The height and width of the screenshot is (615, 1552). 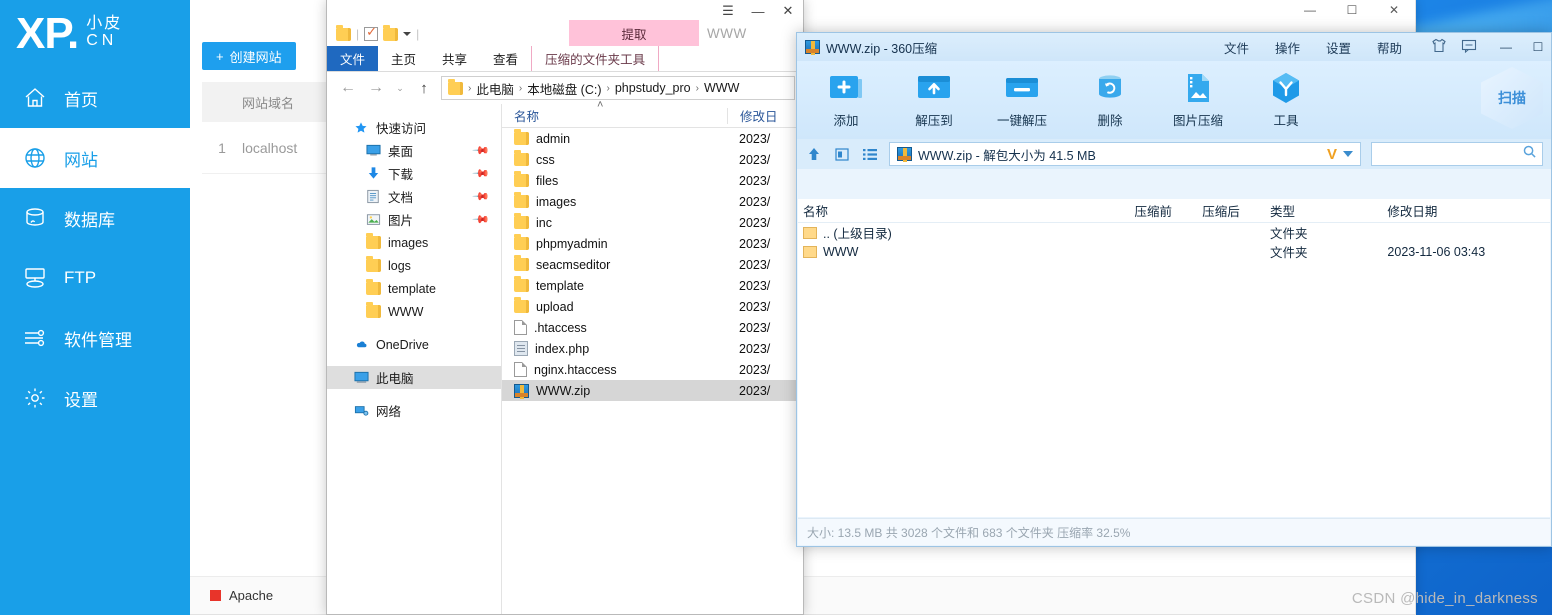 I want to click on search-icon, so click(x=1529, y=154).